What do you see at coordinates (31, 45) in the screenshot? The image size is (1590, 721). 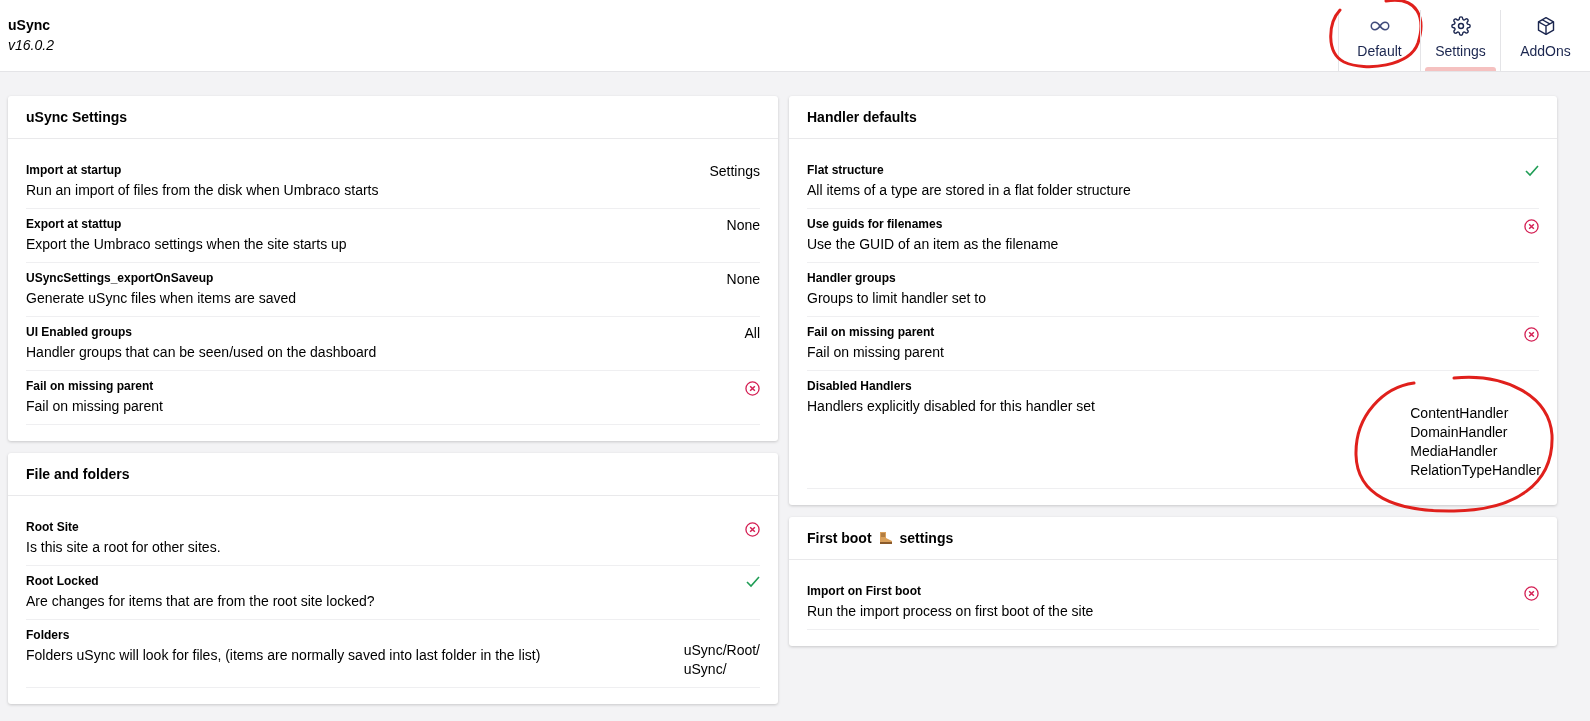 I see `app-version: v16.0.2` at bounding box center [31, 45].